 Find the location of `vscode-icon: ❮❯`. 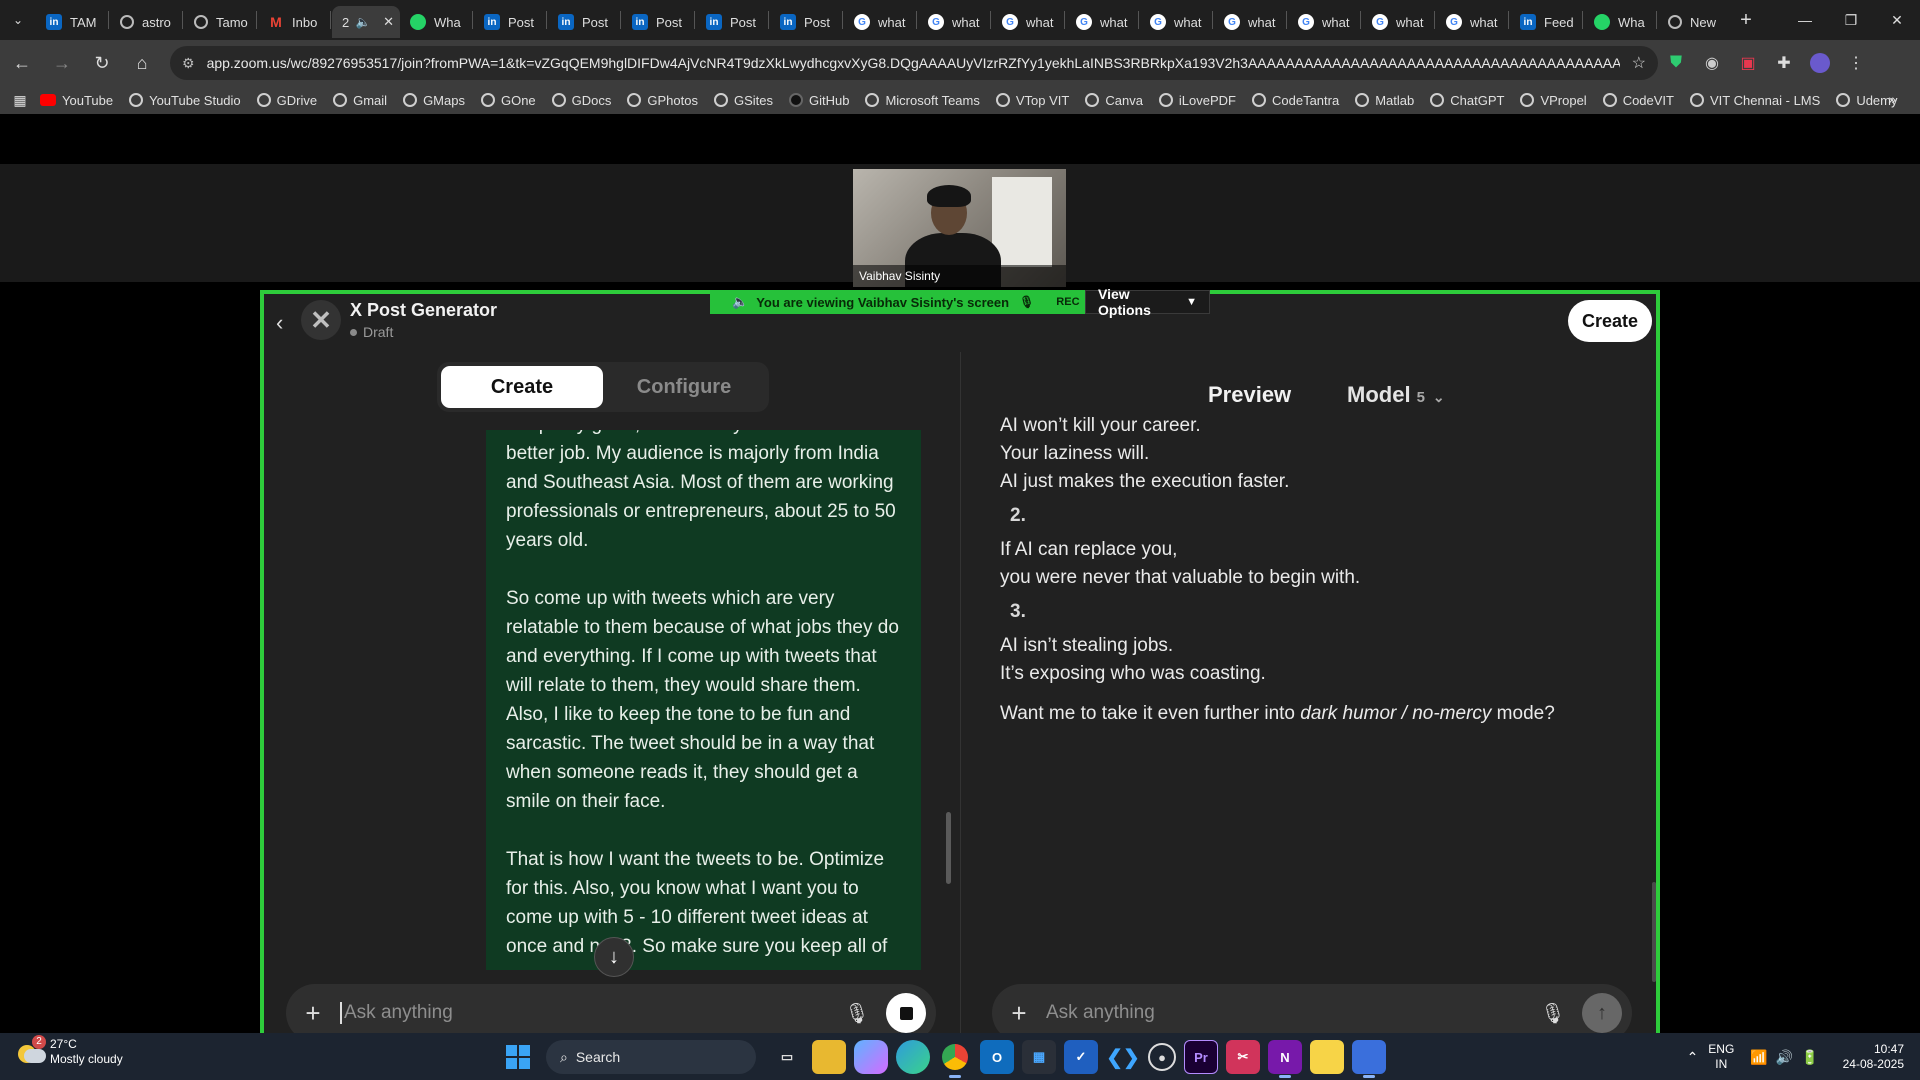

vscode-icon: ❮❯ is located at coordinates (1123, 1057).